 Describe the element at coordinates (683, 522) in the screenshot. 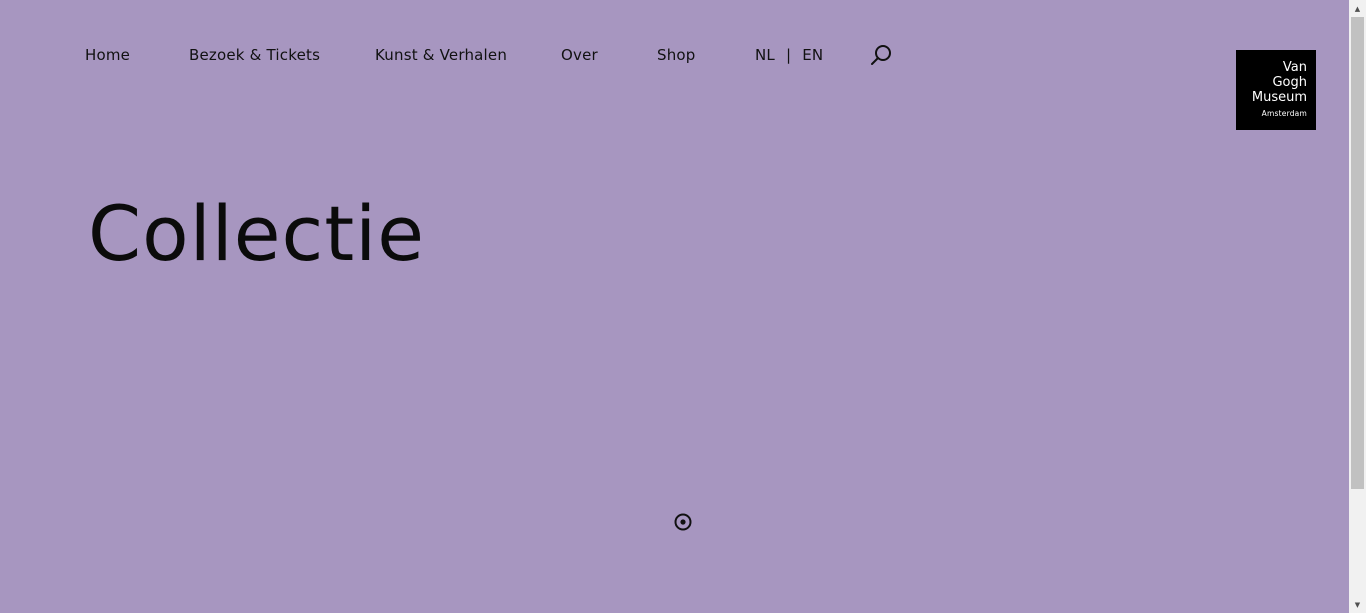

I see `scroll-down-indicator-icon` at that location.